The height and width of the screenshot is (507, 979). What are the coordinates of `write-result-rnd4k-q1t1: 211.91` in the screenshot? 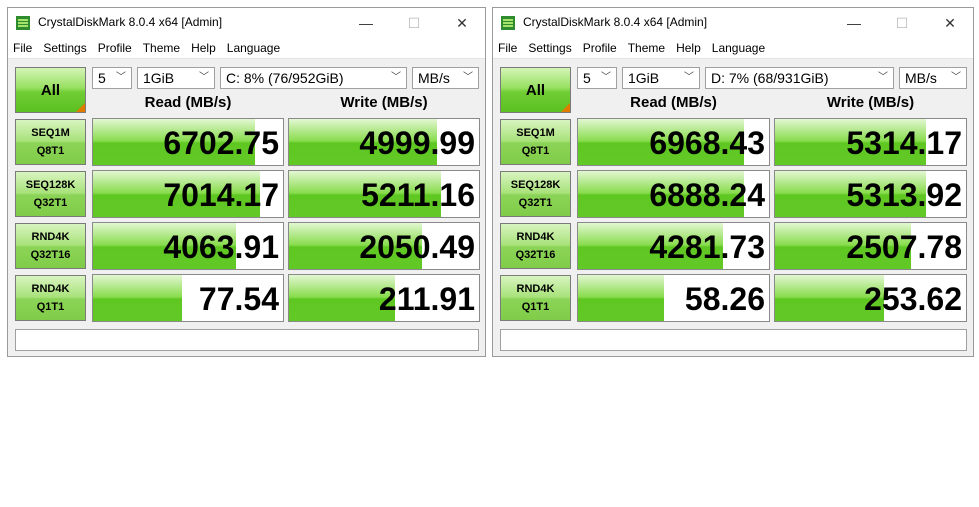 It's located at (384, 298).